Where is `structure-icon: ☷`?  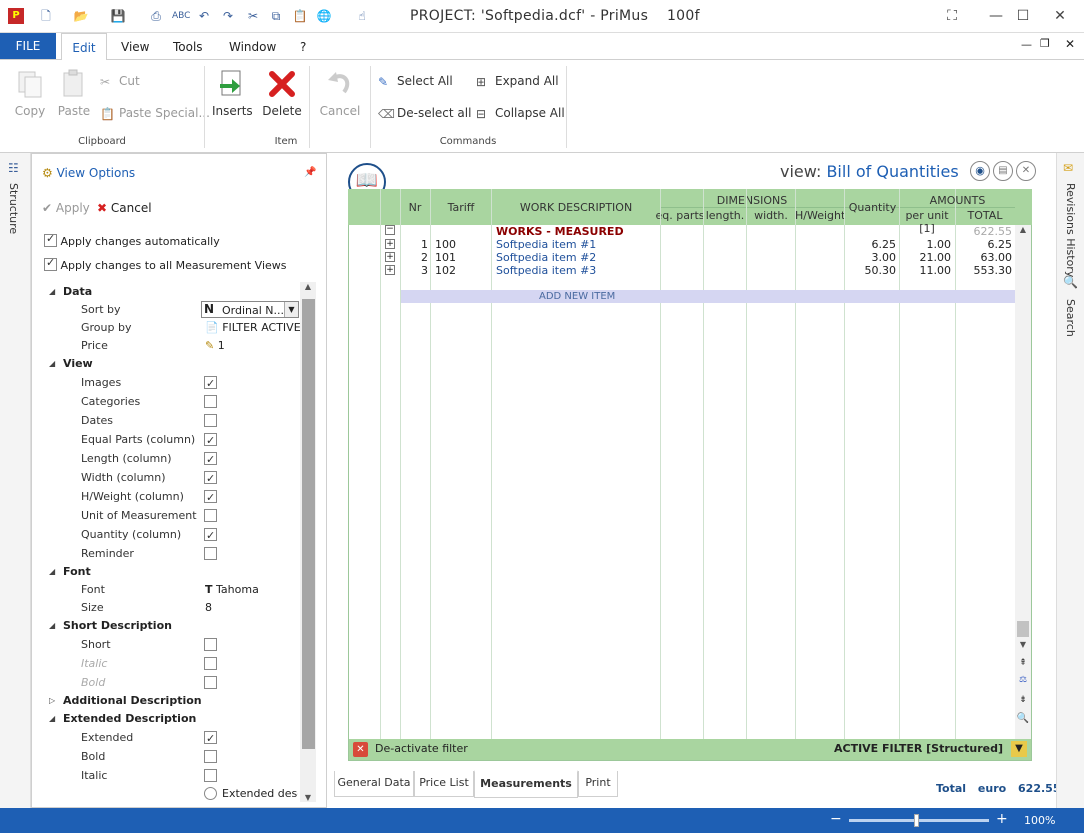 structure-icon: ☷ is located at coordinates (13, 168).